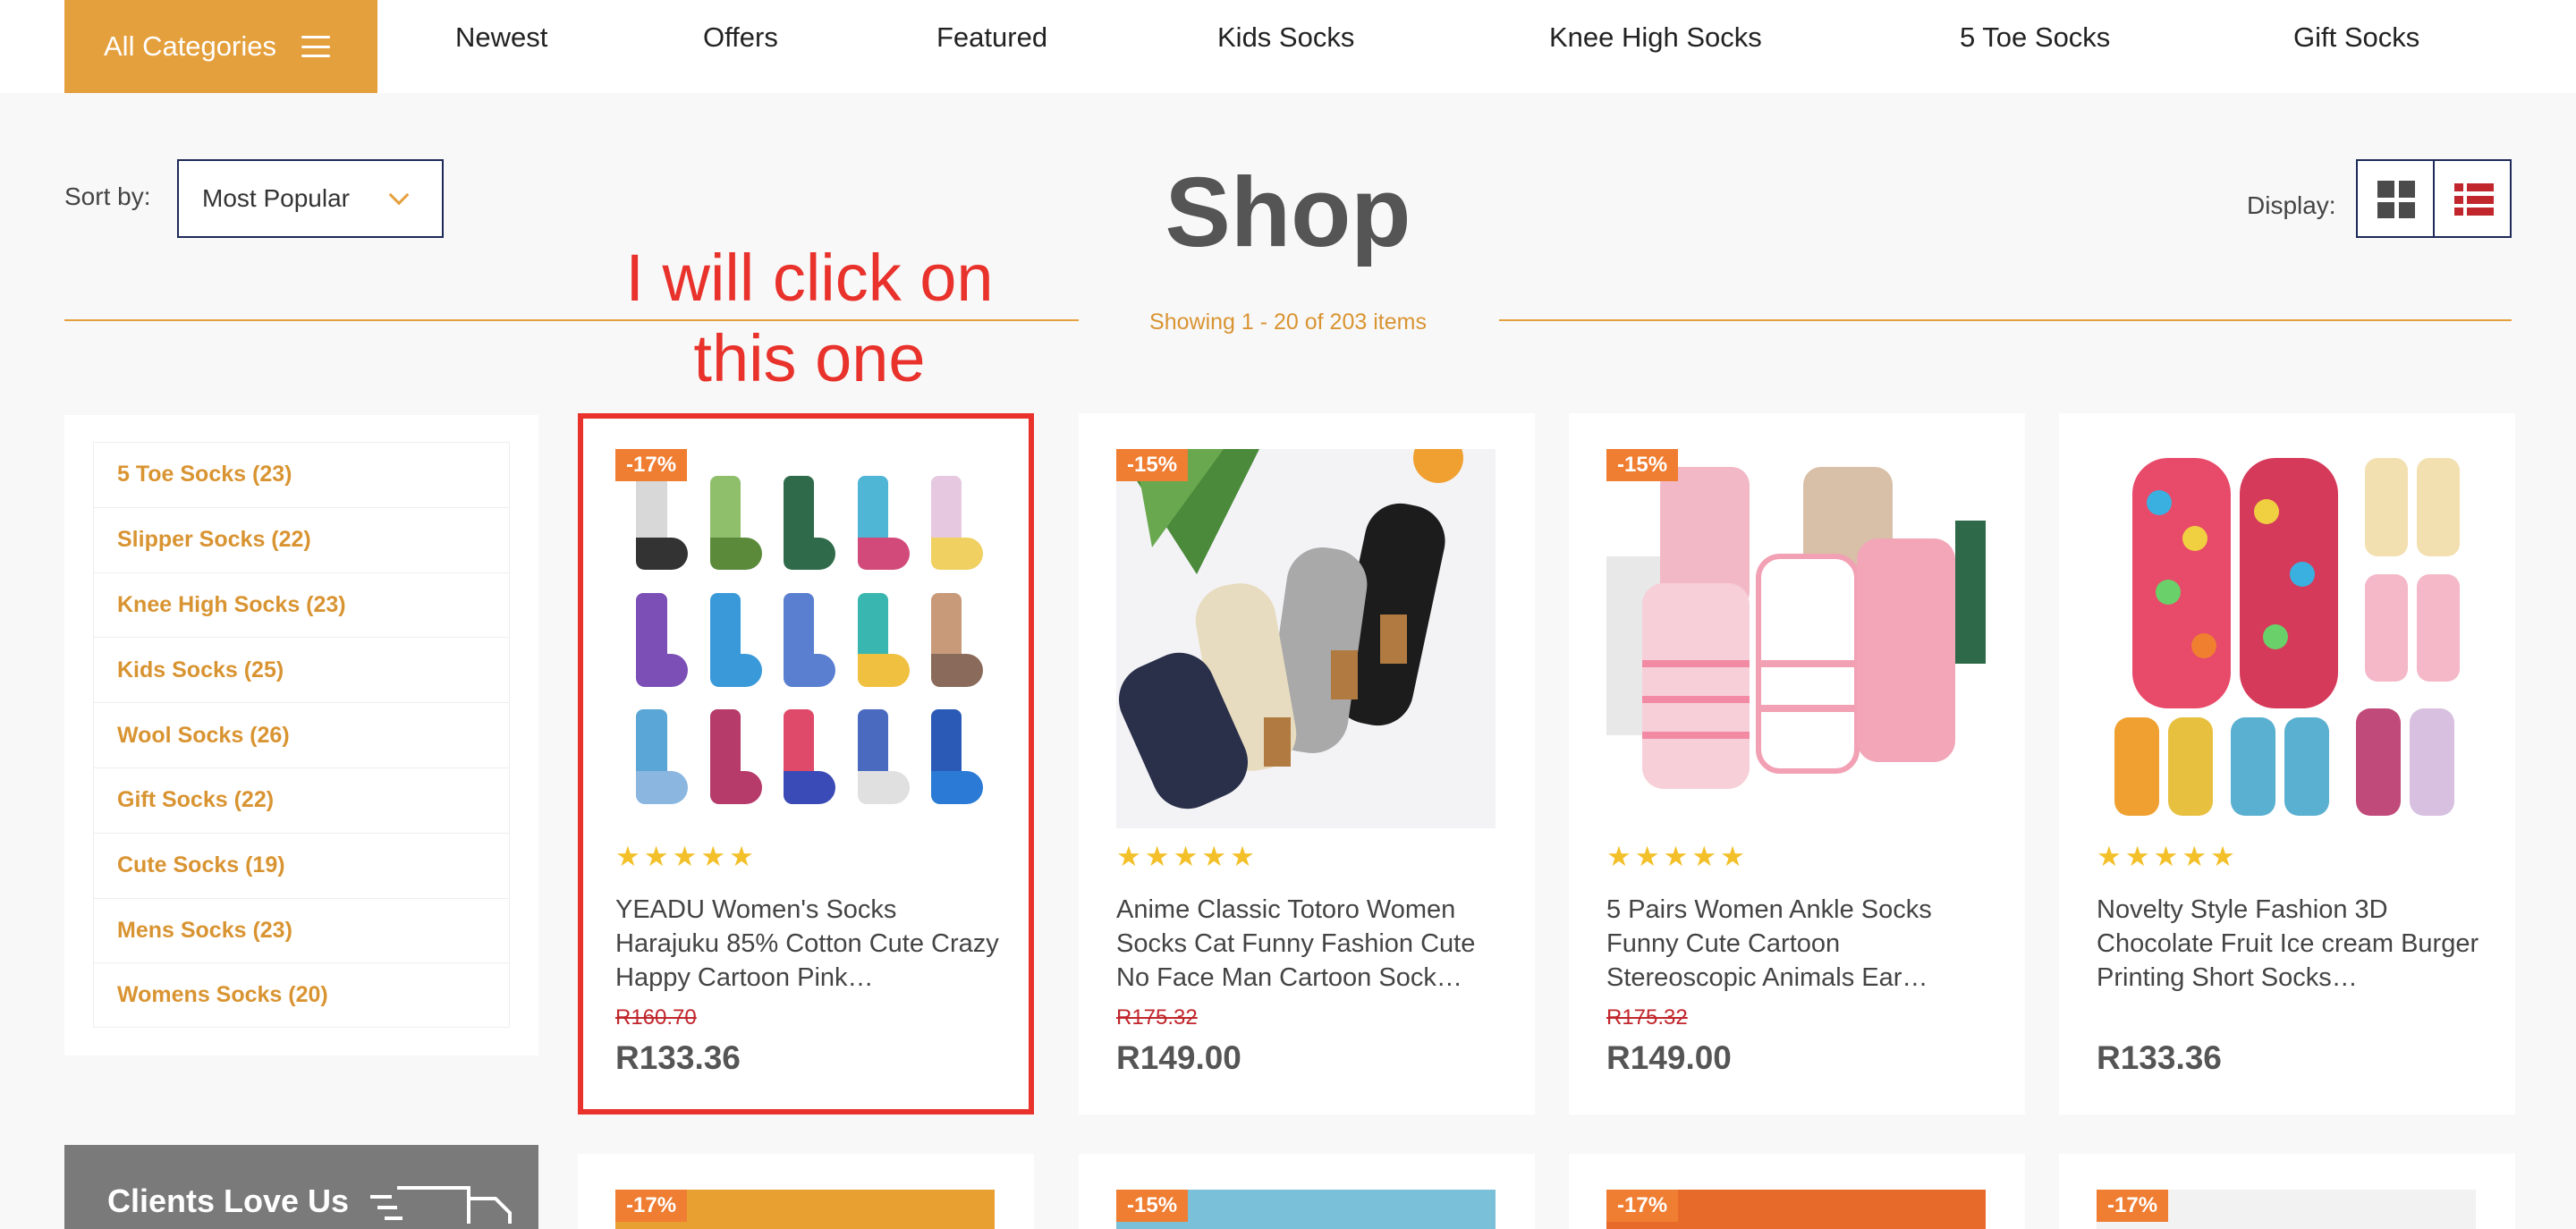 The height and width of the screenshot is (1229, 2576). What do you see at coordinates (809, 278) in the screenshot?
I see `annotation-line-1: I will click on` at bounding box center [809, 278].